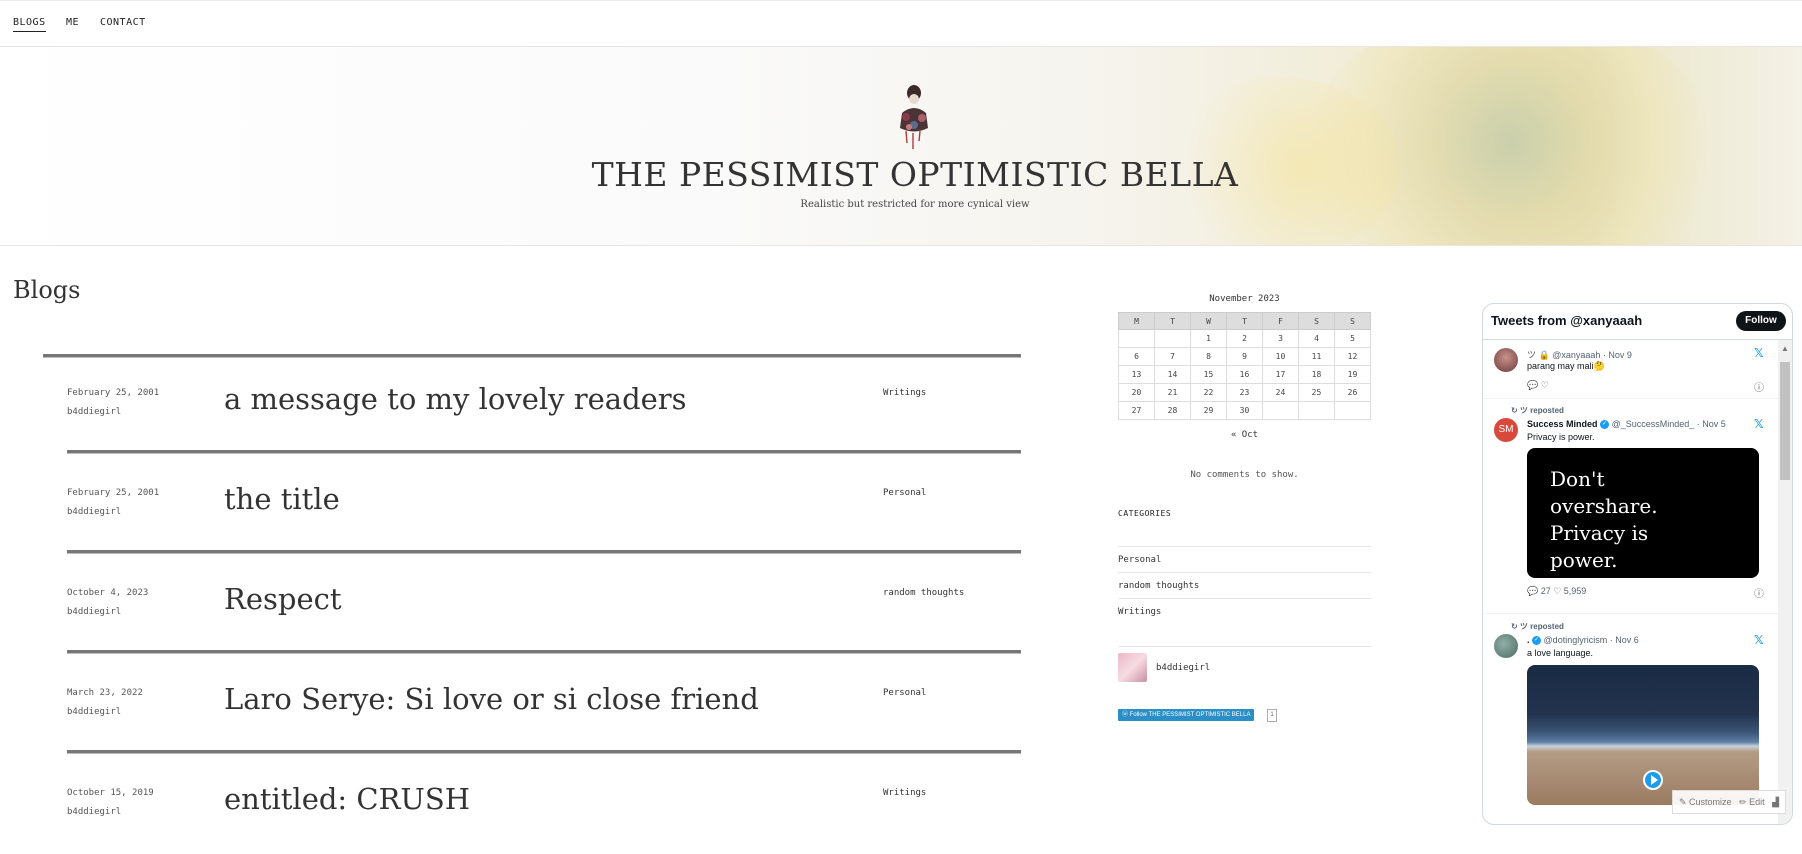 The image size is (1802, 854). Describe the element at coordinates (455, 399) in the screenshot. I see `post-title: a message to my lovely readers` at that location.